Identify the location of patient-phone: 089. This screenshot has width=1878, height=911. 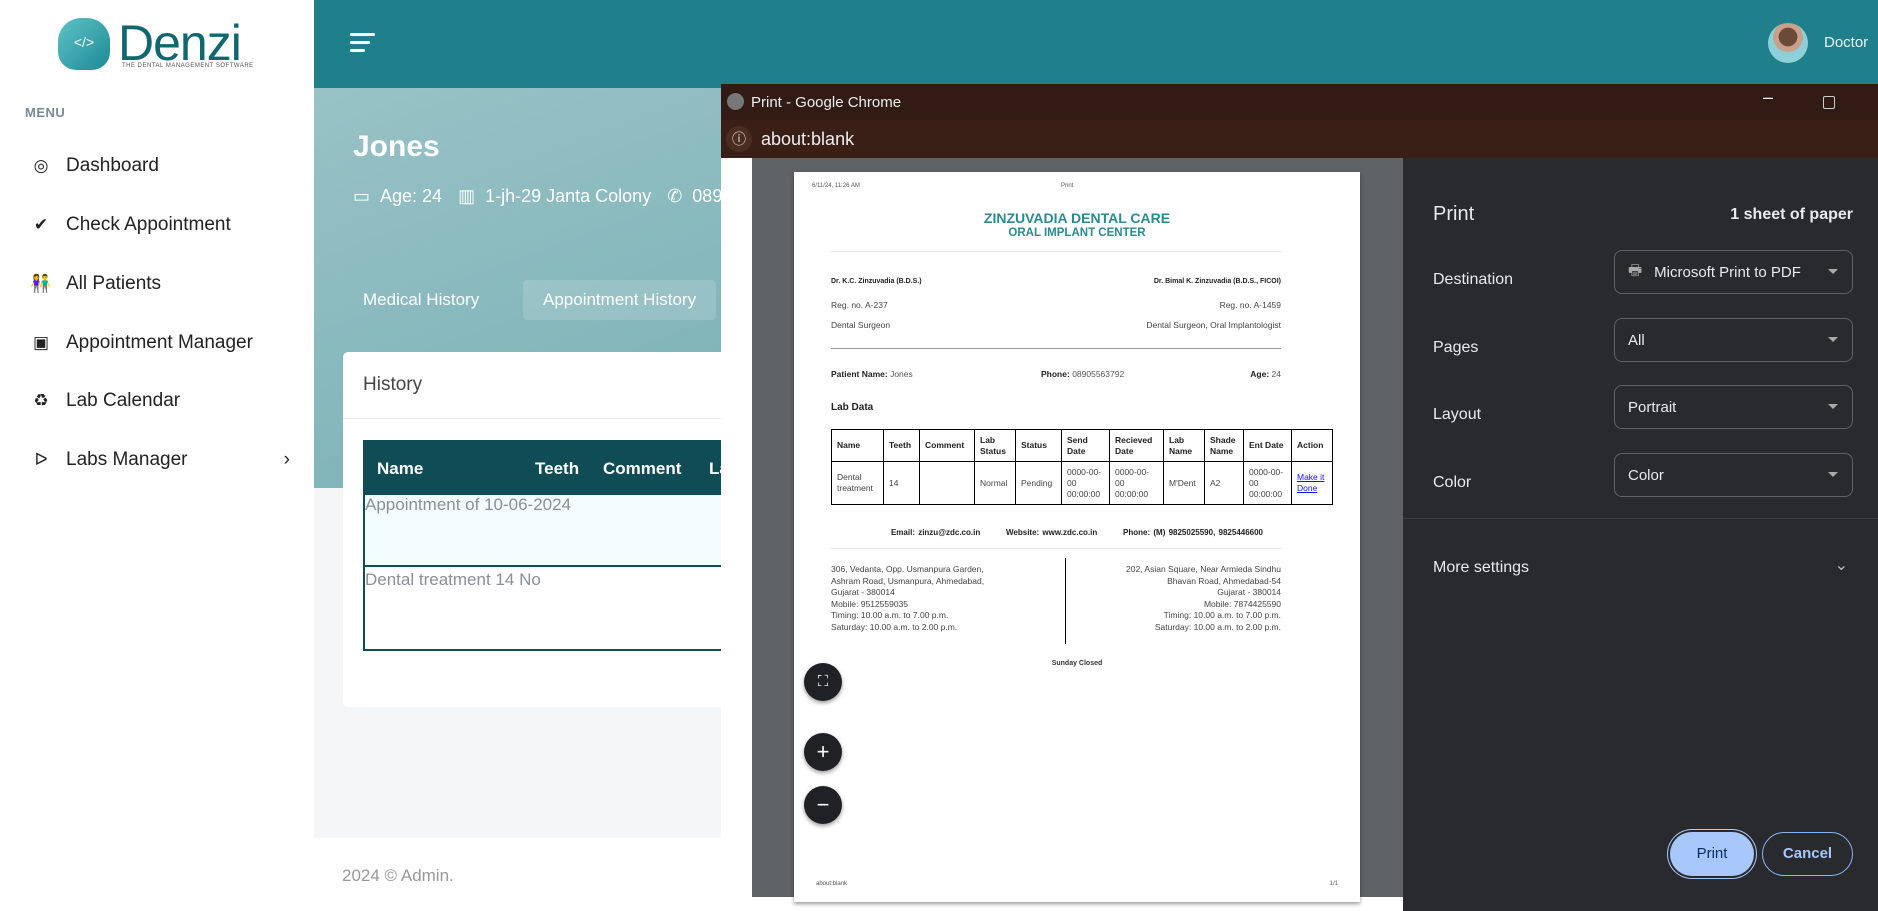
(707, 196).